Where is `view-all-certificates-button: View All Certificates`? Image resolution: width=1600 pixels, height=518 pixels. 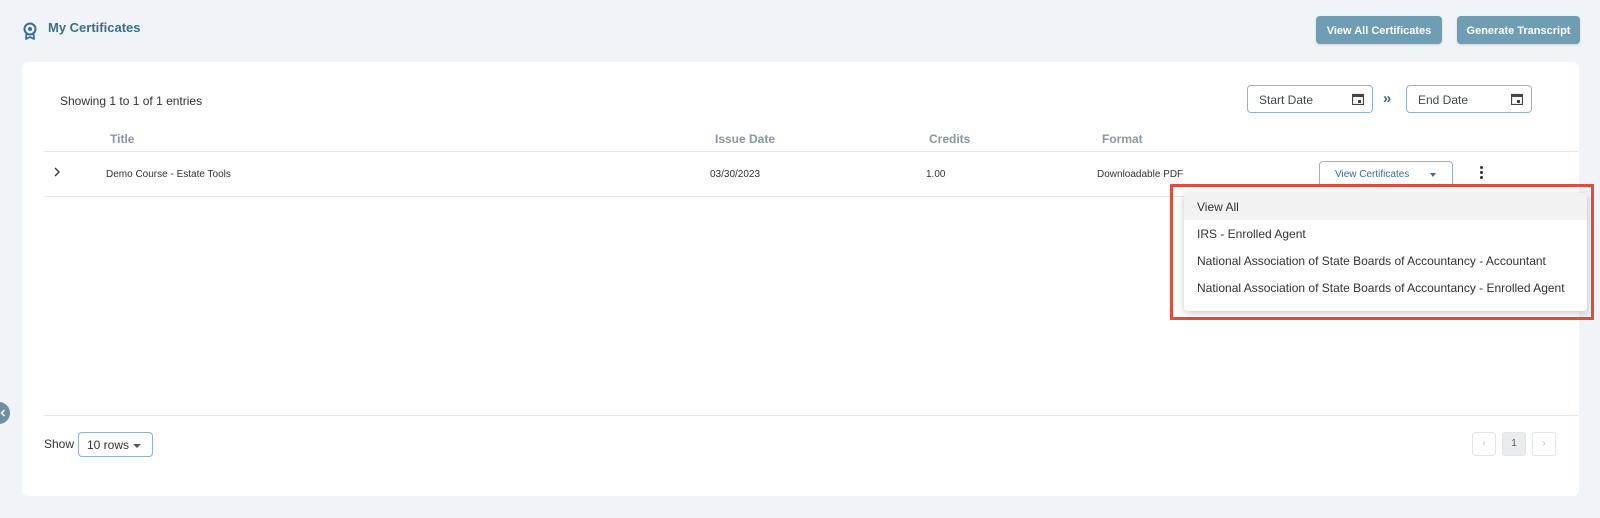
view-all-certificates-button: View All Certificates is located at coordinates (1379, 30).